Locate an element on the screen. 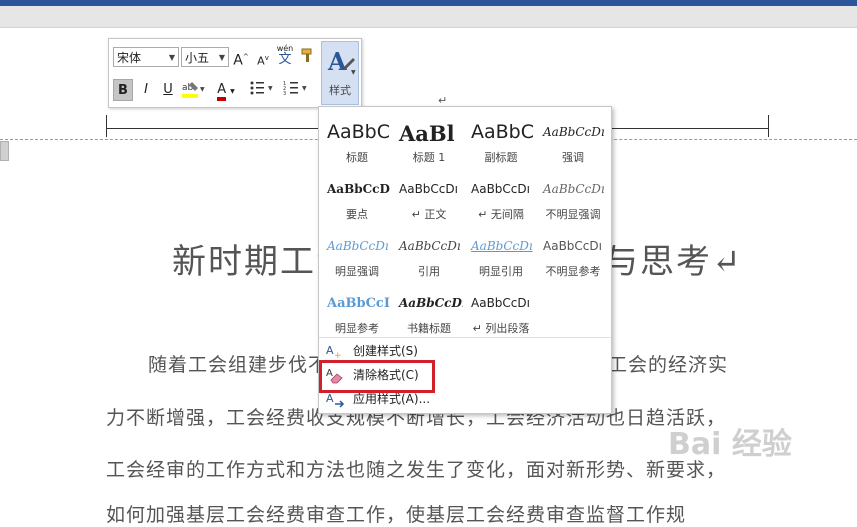 The image size is (857, 527). shrink-font-button: Av is located at coordinates (263, 58).